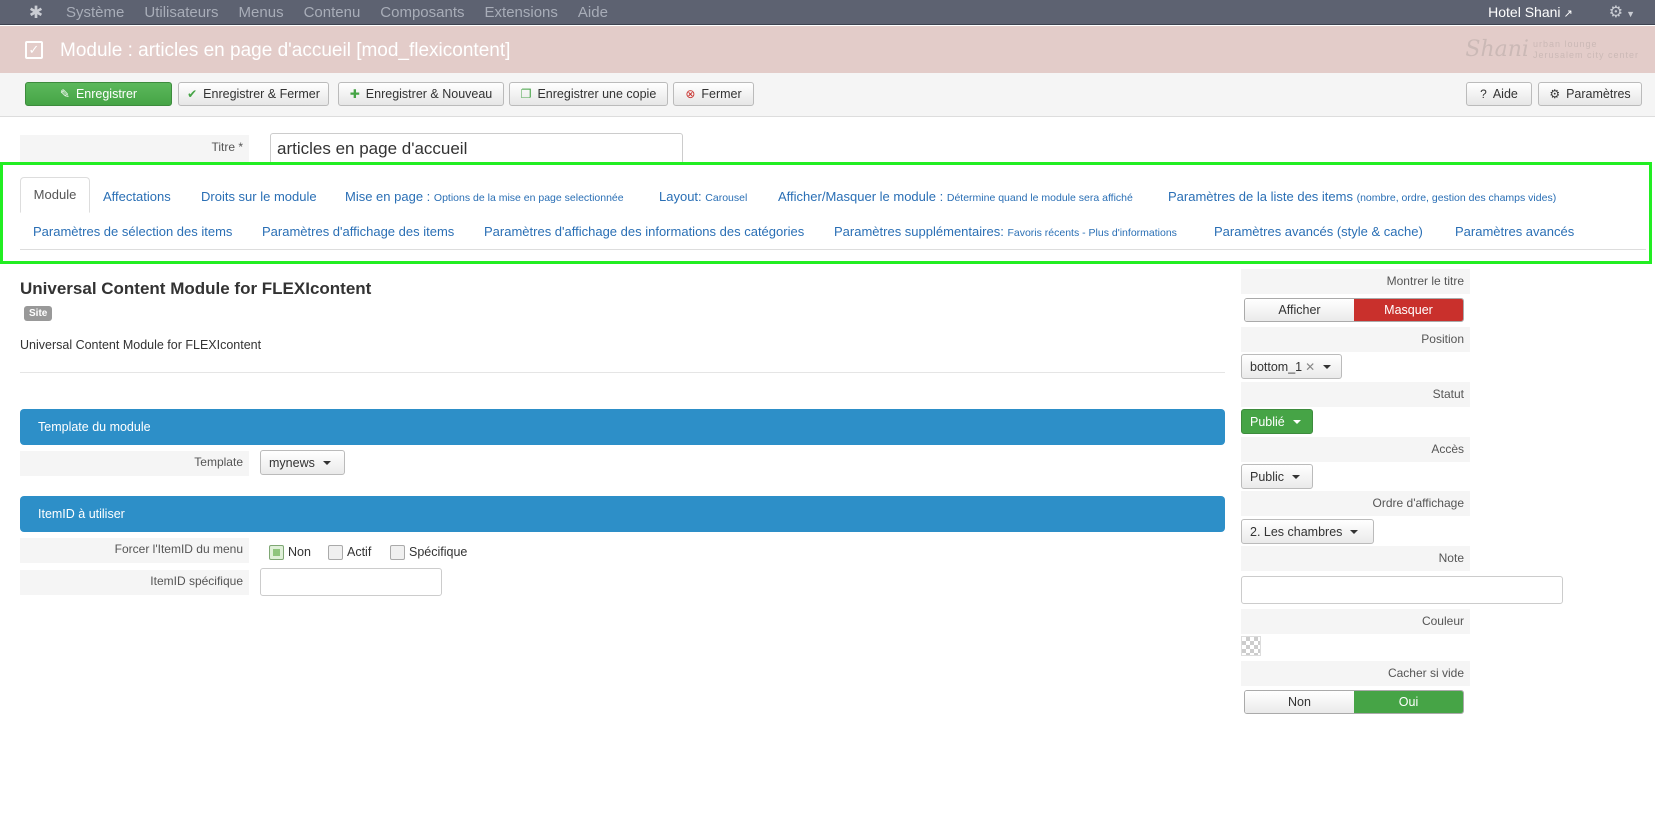 This screenshot has height=815, width=1655. I want to click on menu-systeme: Système, so click(95, 12).